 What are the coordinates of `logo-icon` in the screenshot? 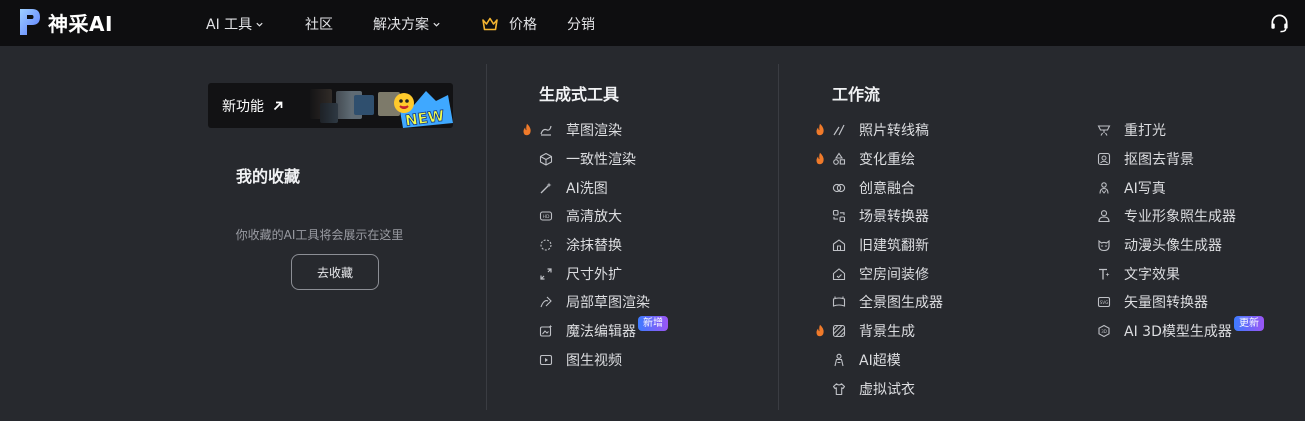 It's located at (30, 22).